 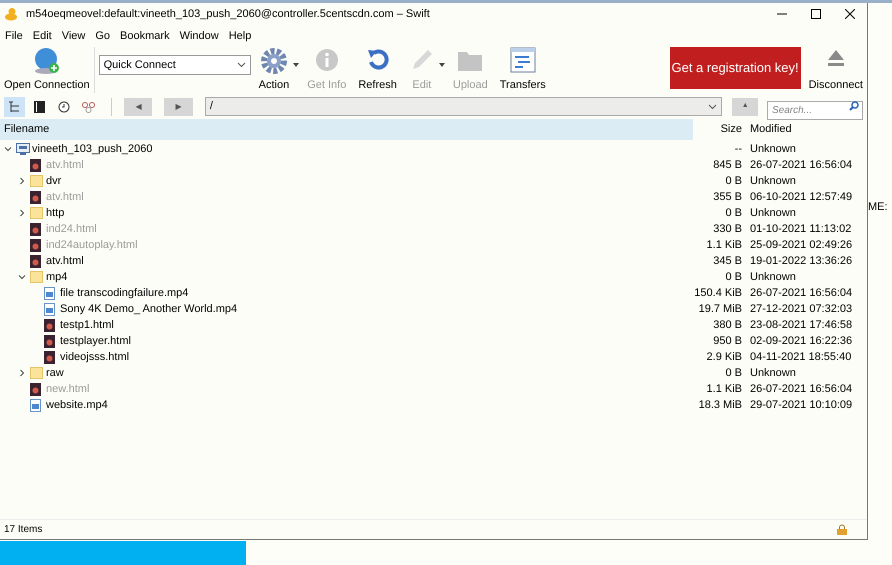 I want to click on file-size: 355 B, so click(x=727, y=197).